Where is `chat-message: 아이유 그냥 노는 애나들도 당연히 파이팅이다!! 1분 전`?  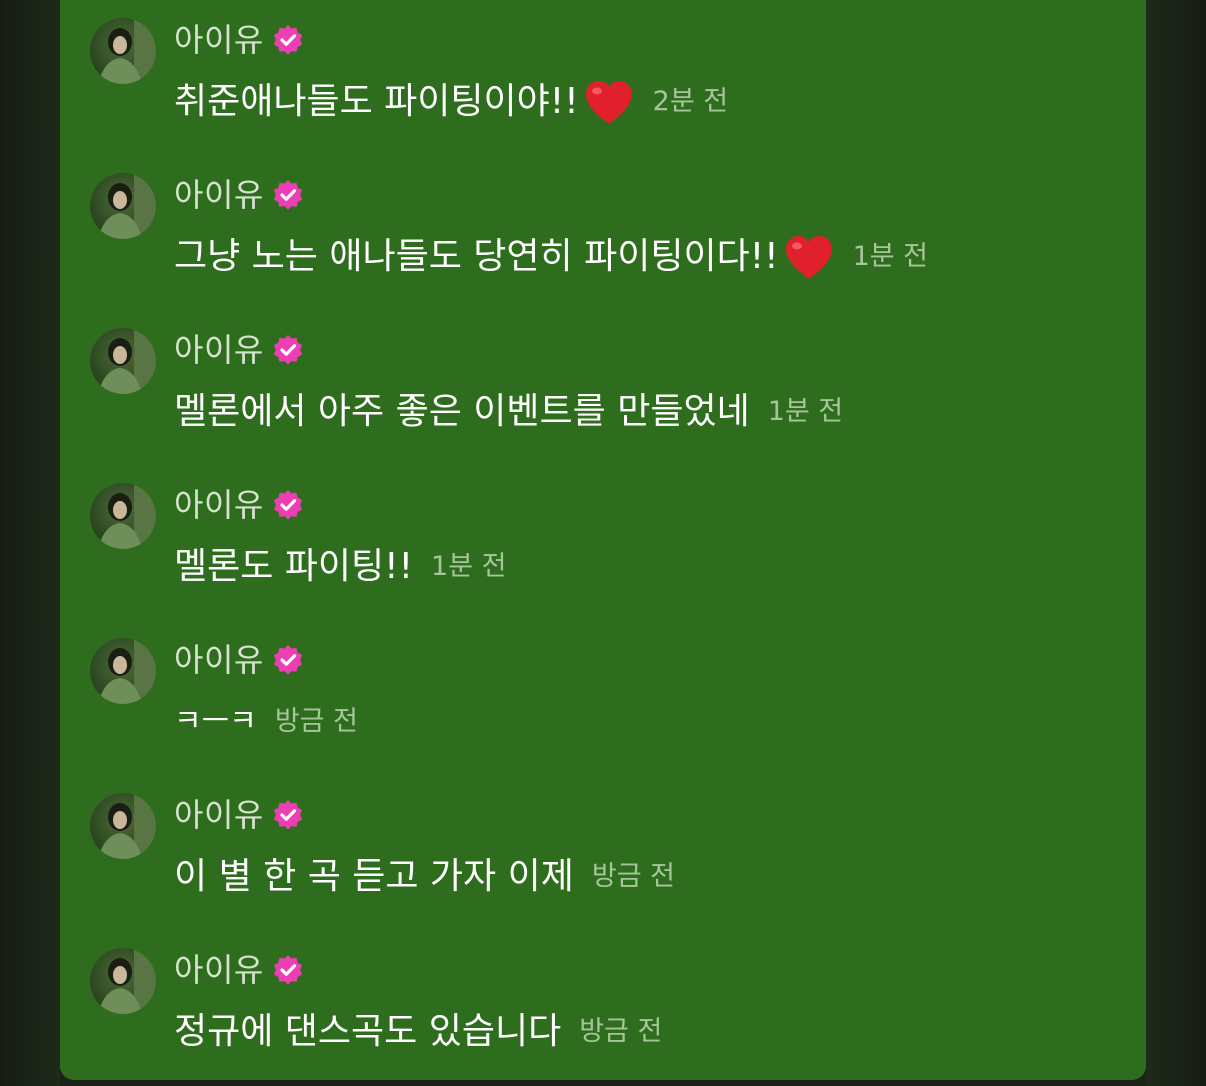 chat-message: 아이유 그냥 노는 애나들도 당연히 파이팅이다!! 1분 전 is located at coordinates (610, 225).